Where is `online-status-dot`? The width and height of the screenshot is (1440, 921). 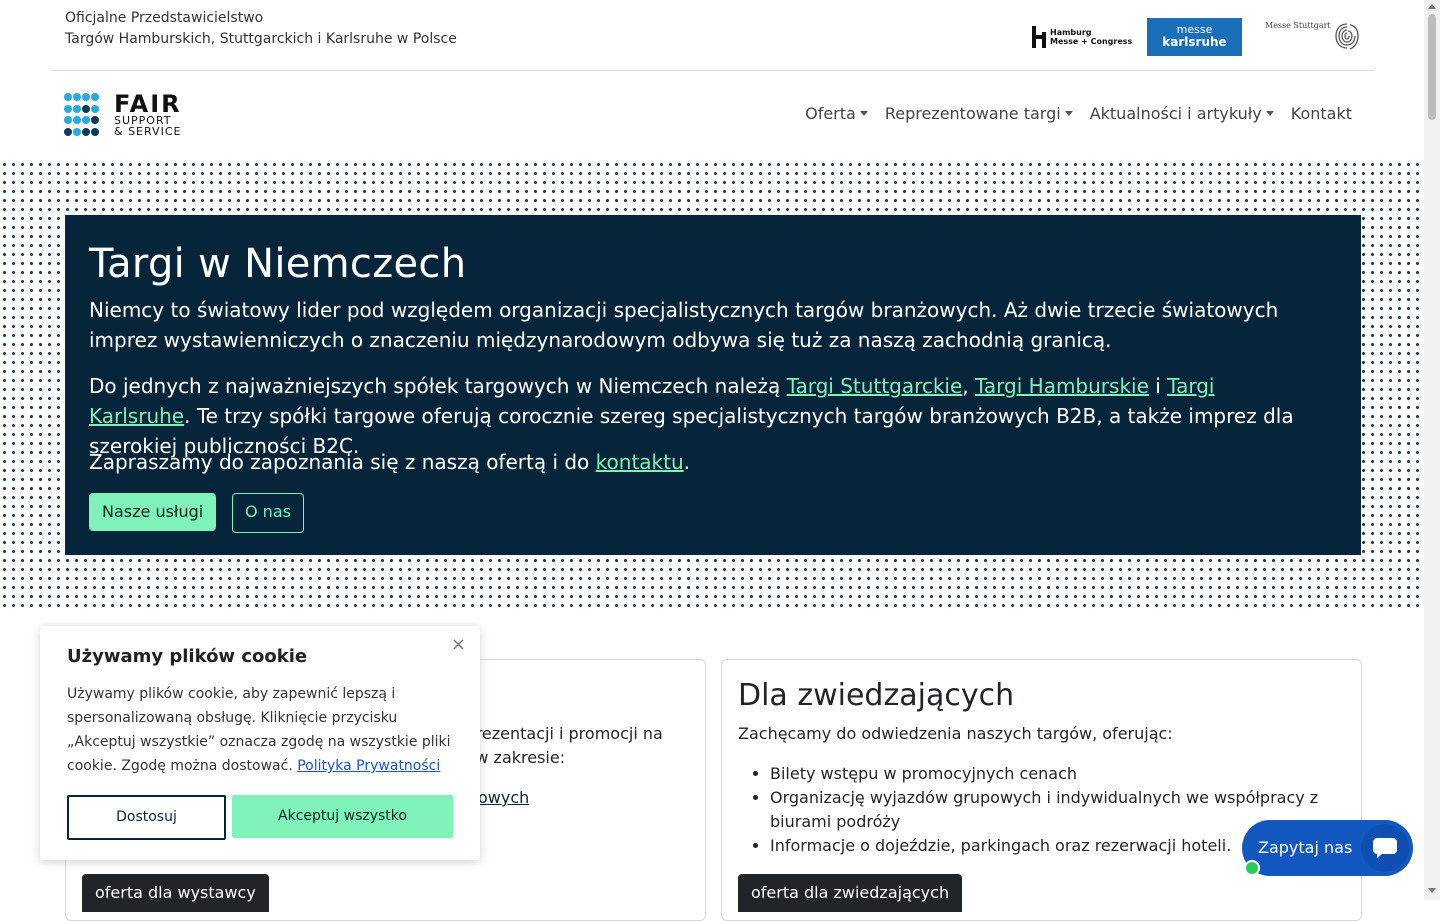
online-status-dot is located at coordinates (1252, 868).